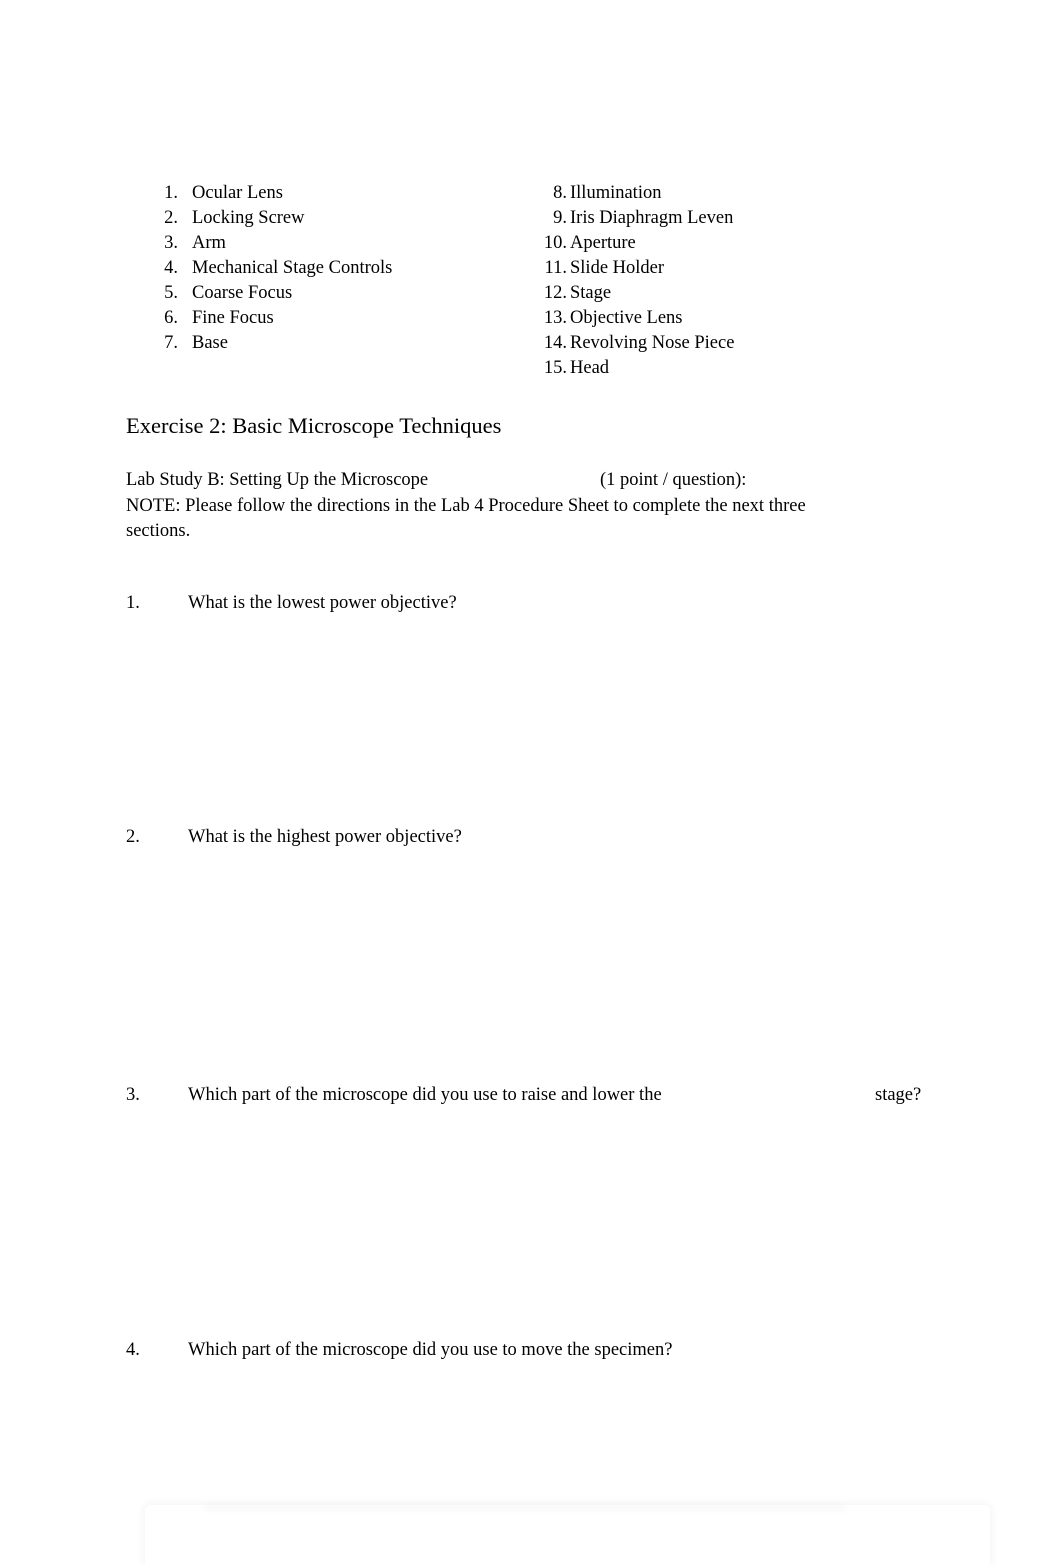  I want to click on list-item: 2. Locking Screw, so click(272, 218).